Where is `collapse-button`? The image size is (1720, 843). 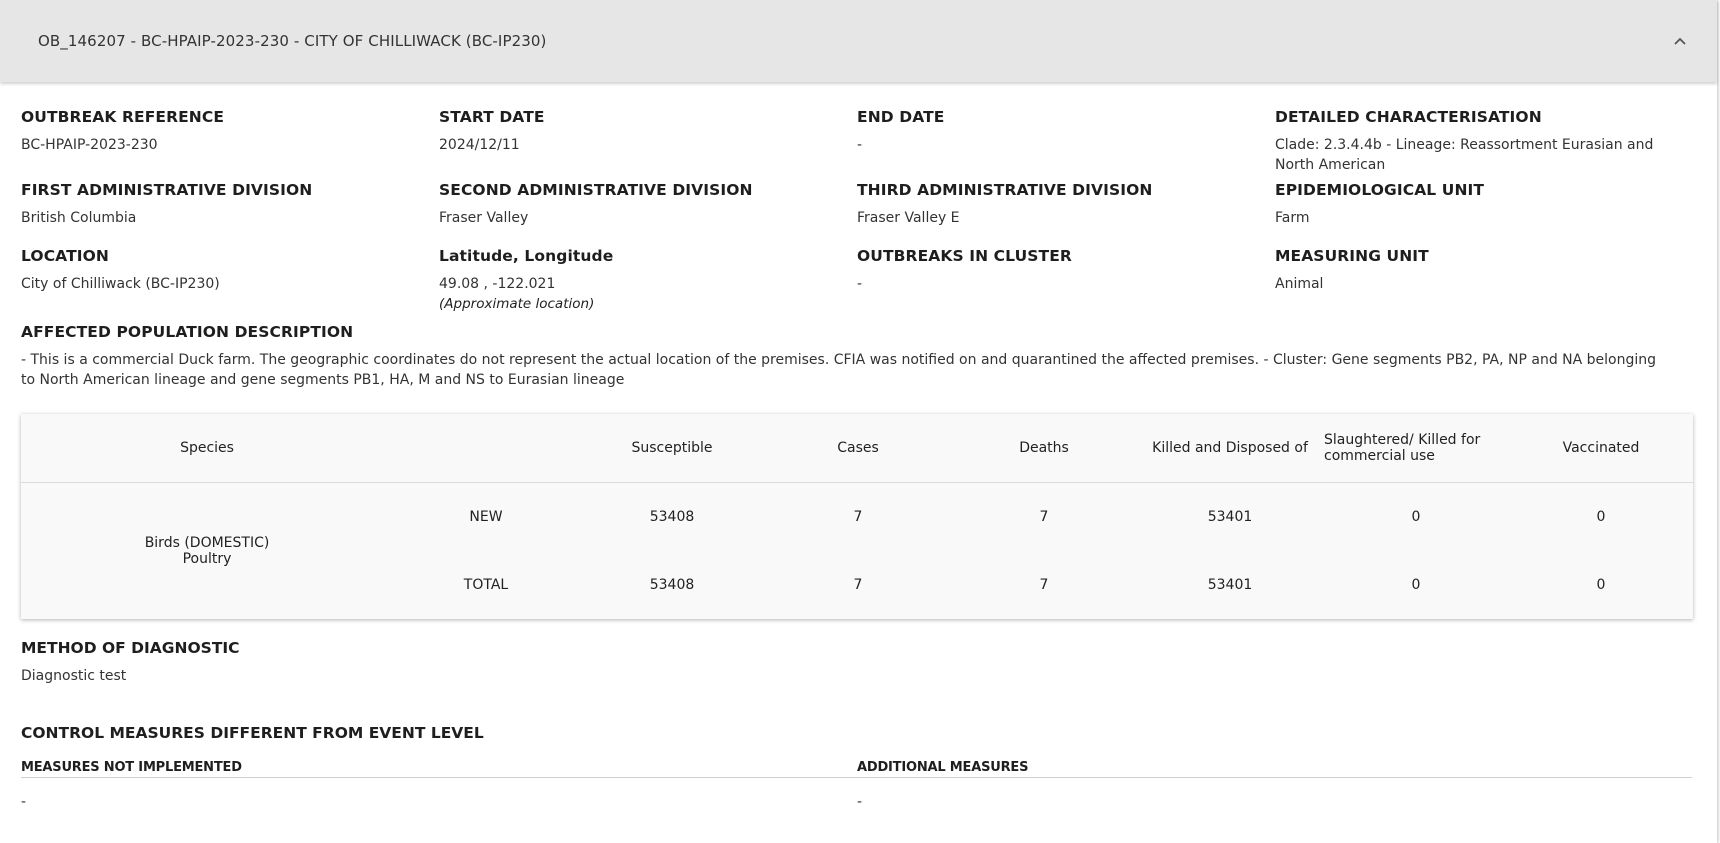 collapse-button is located at coordinates (1680, 41).